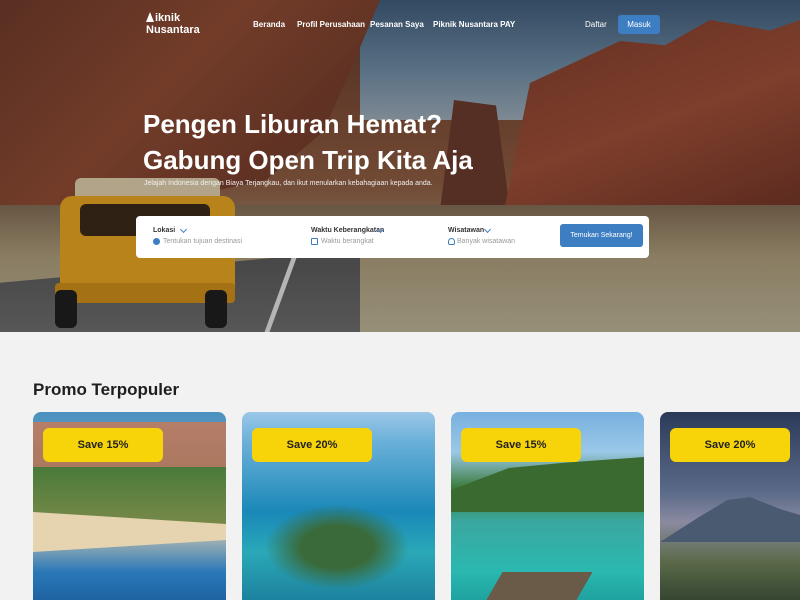 The width and height of the screenshot is (800, 600). I want to click on brand-logo: iknik Nusantara, so click(173, 24).